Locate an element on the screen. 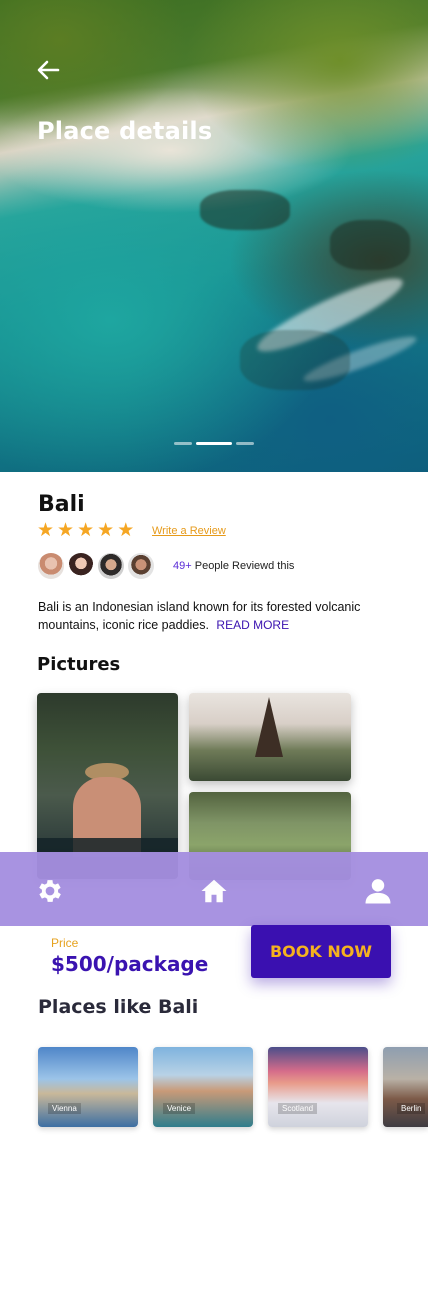 Image resolution: width=428 pixels, height=1314 pixels. bottom-nav is located at coordinates (214, 889).